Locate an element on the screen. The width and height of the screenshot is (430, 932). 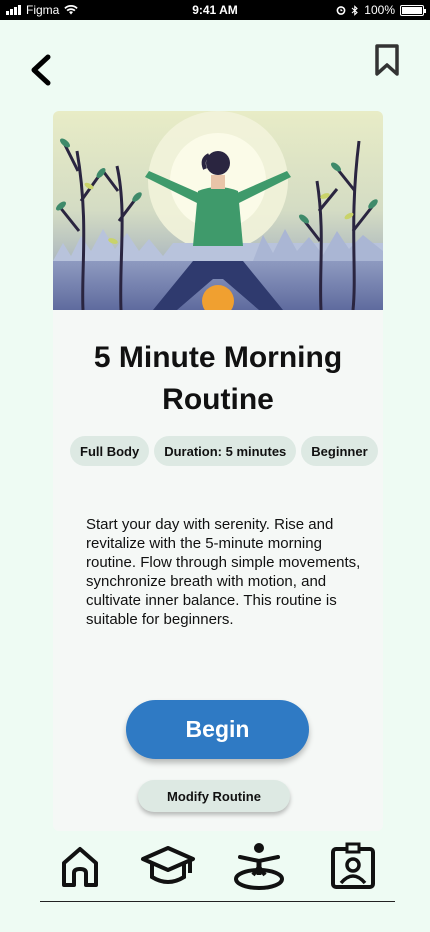
graduation-cap-icon is located at coordinates (168, 865).